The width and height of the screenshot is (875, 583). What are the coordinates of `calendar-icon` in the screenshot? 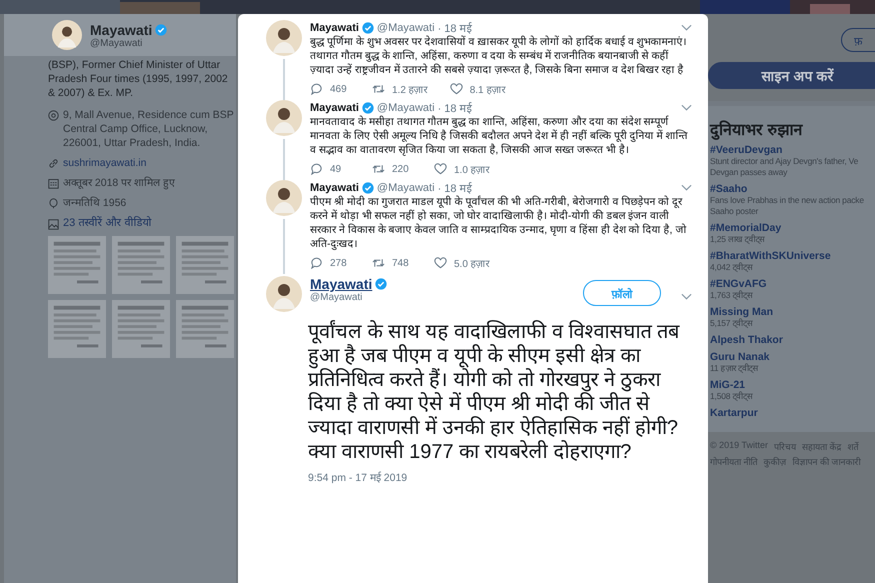 It's located at (53, 183).